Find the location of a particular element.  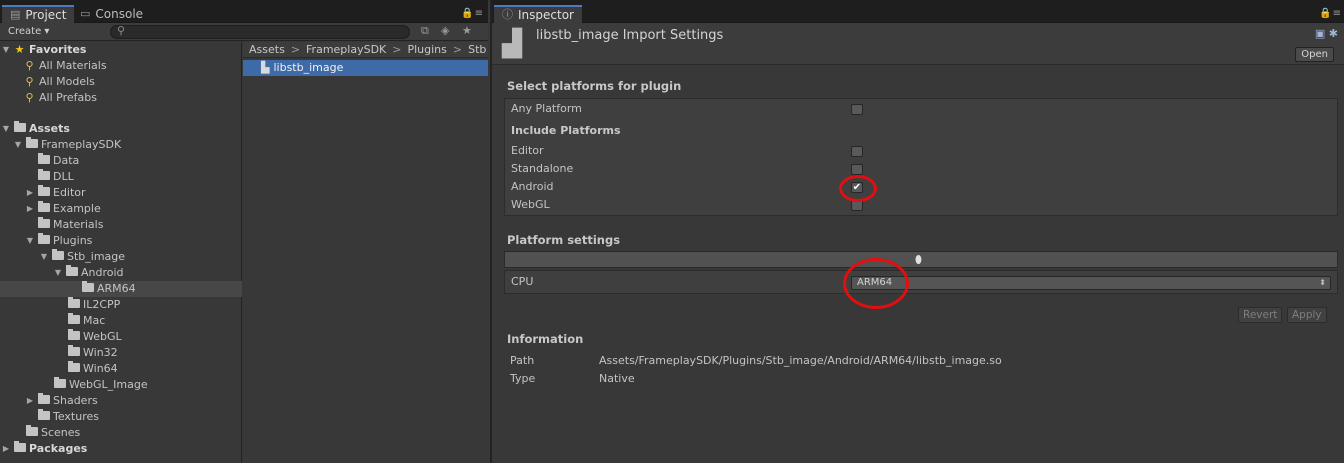

tab-inspector-label: Inspector is located at coordinates (546, 15).